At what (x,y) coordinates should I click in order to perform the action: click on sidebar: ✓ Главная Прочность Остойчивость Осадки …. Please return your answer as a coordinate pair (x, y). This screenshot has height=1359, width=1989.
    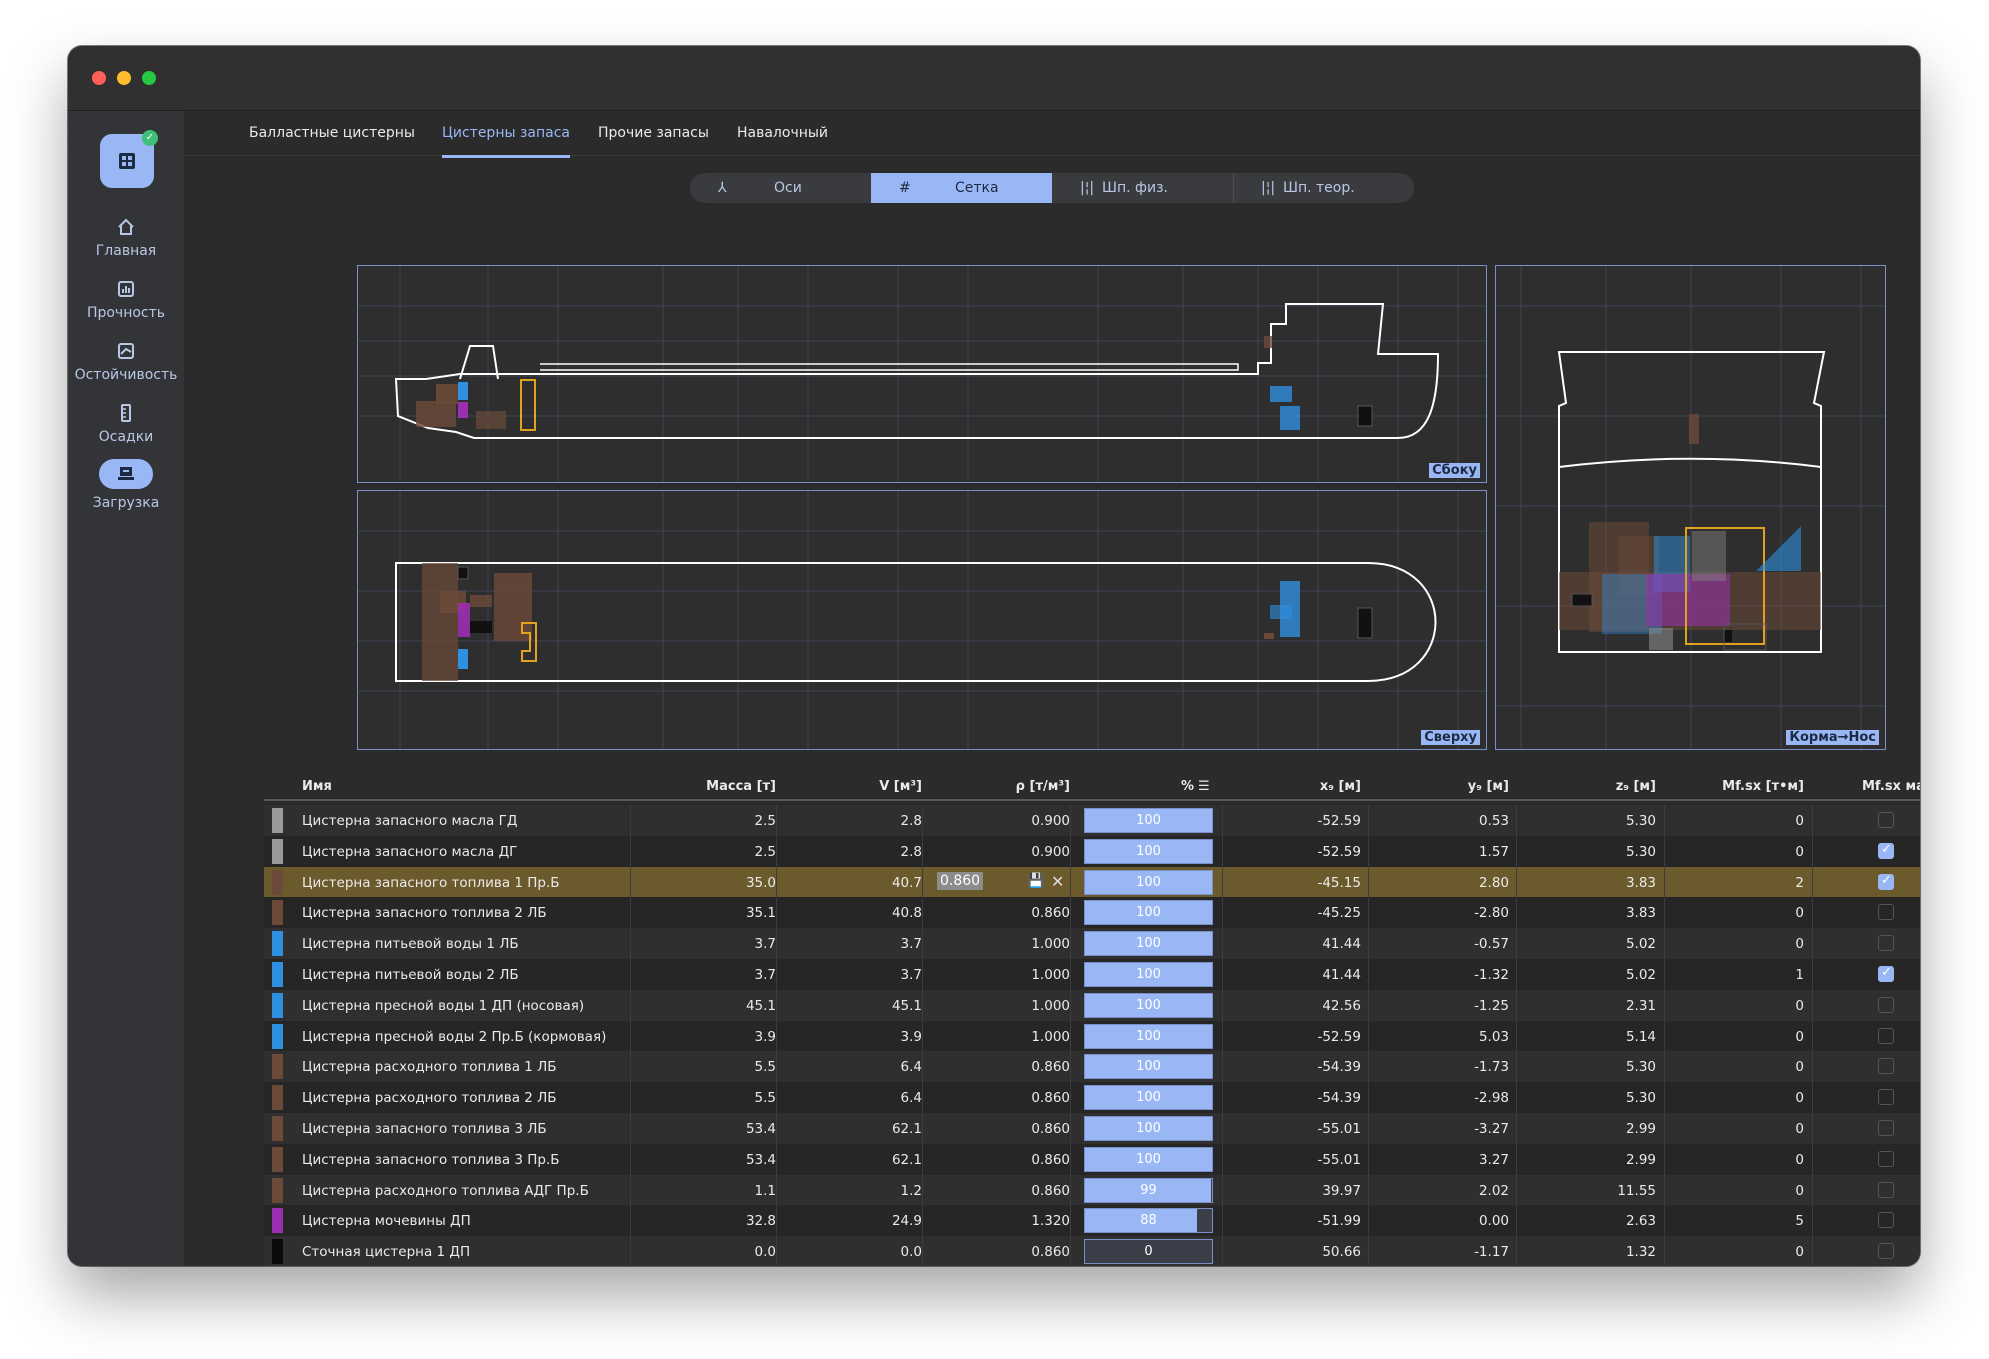
    Looking at the image, I should click on (126, 688).